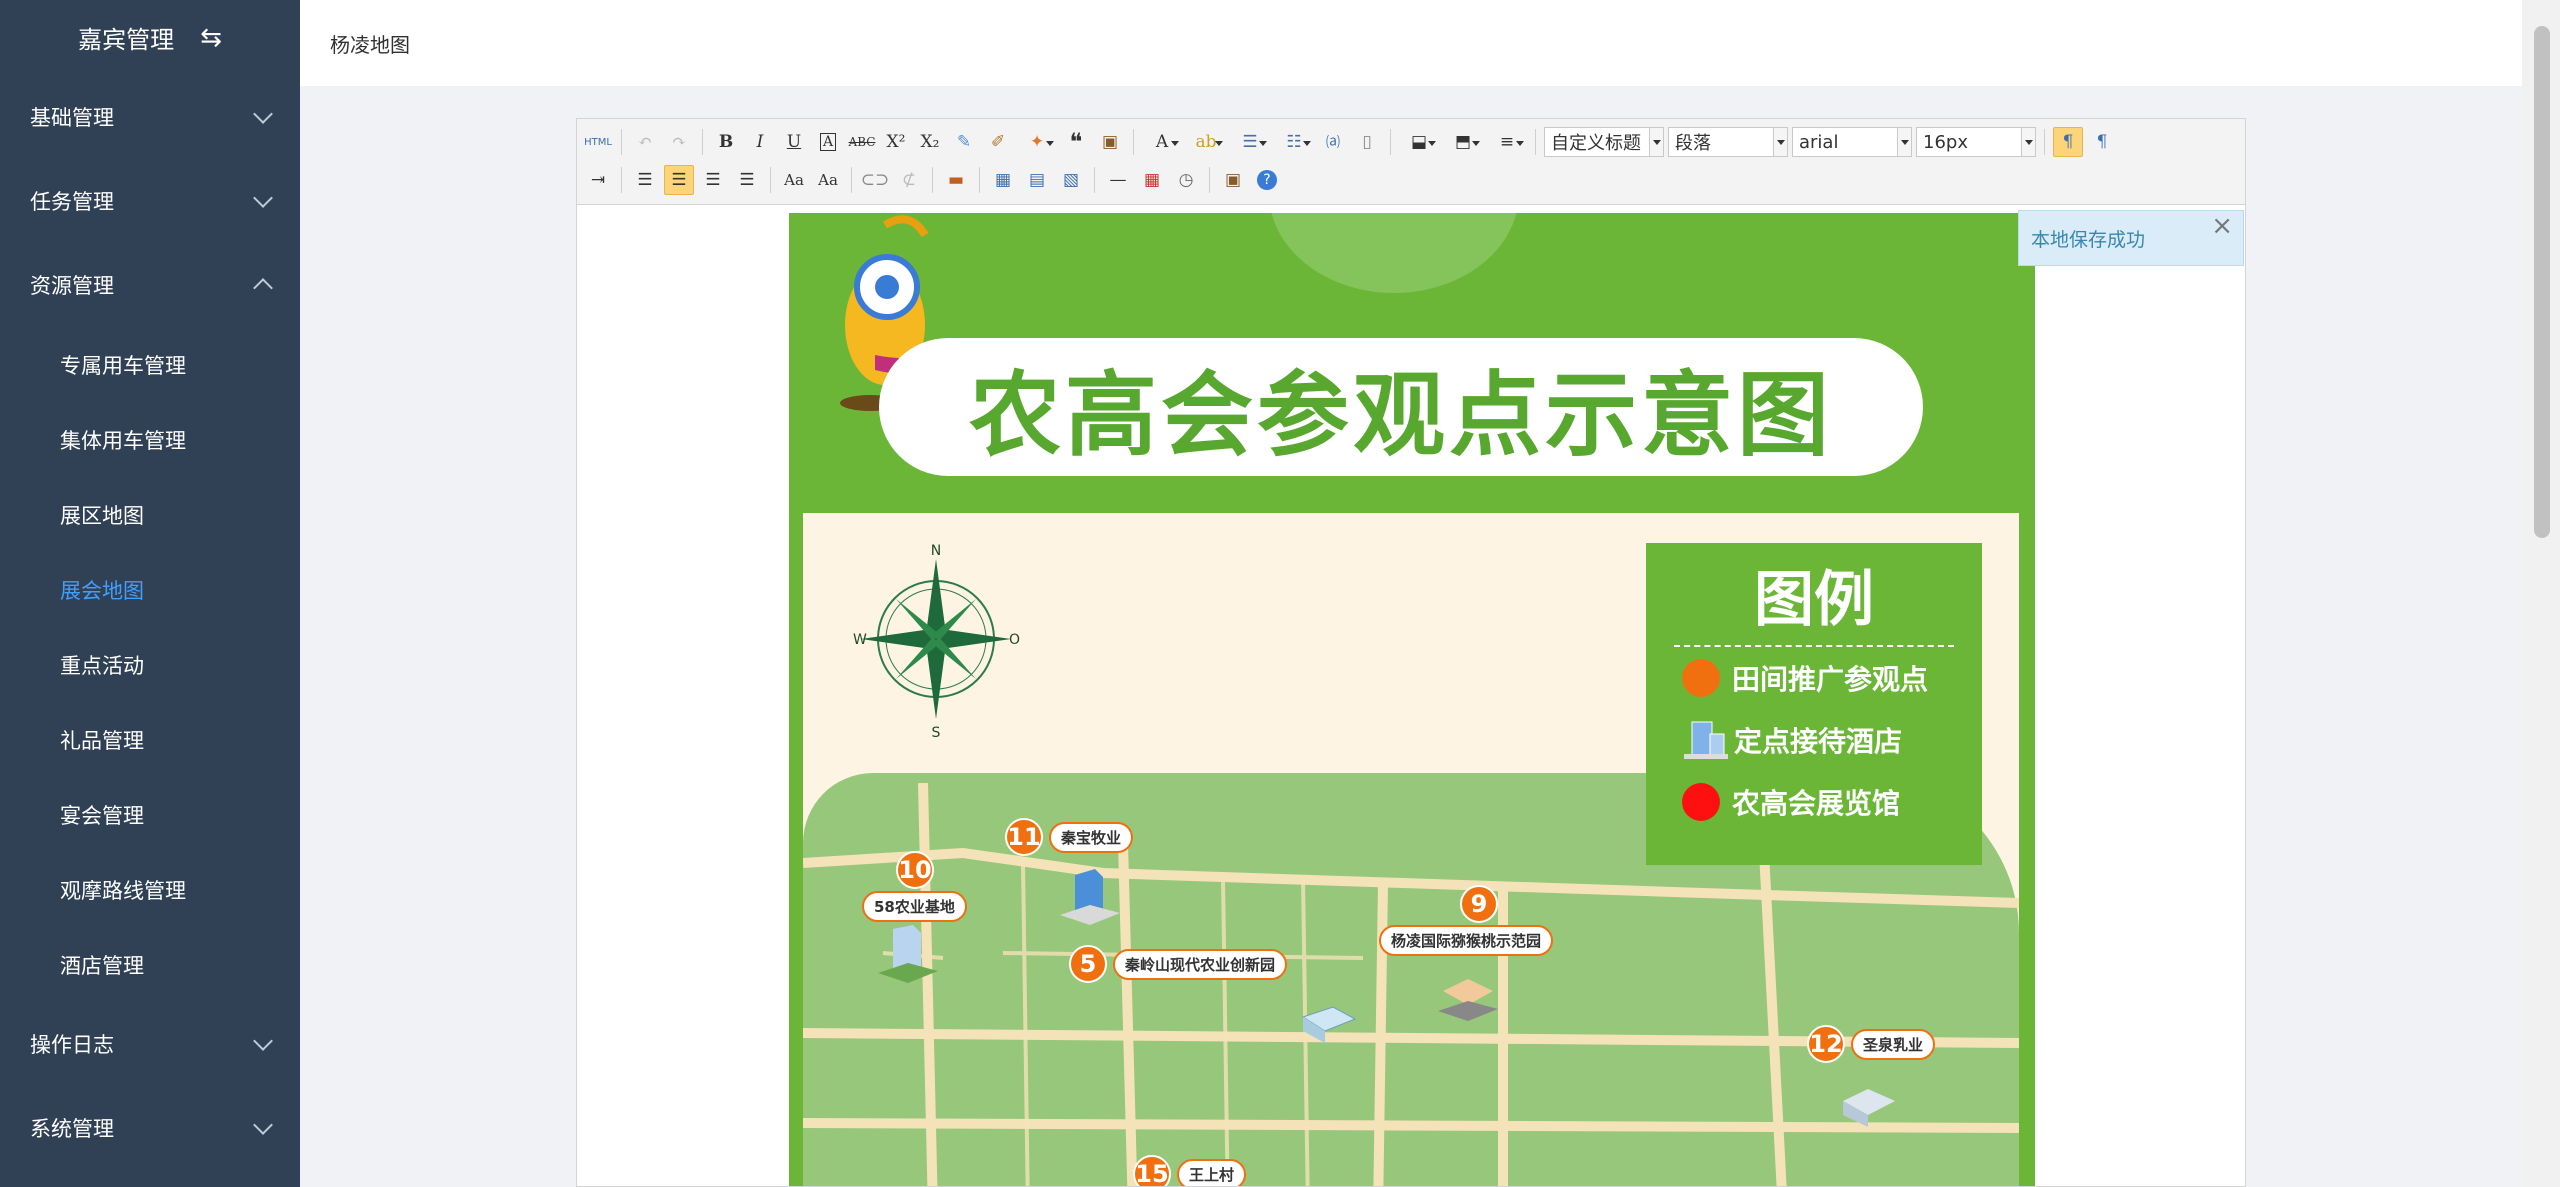  Describe the element at coordinates (1233, 180) in the screenshot. I see `paste-word-icon: ▣` at that location.